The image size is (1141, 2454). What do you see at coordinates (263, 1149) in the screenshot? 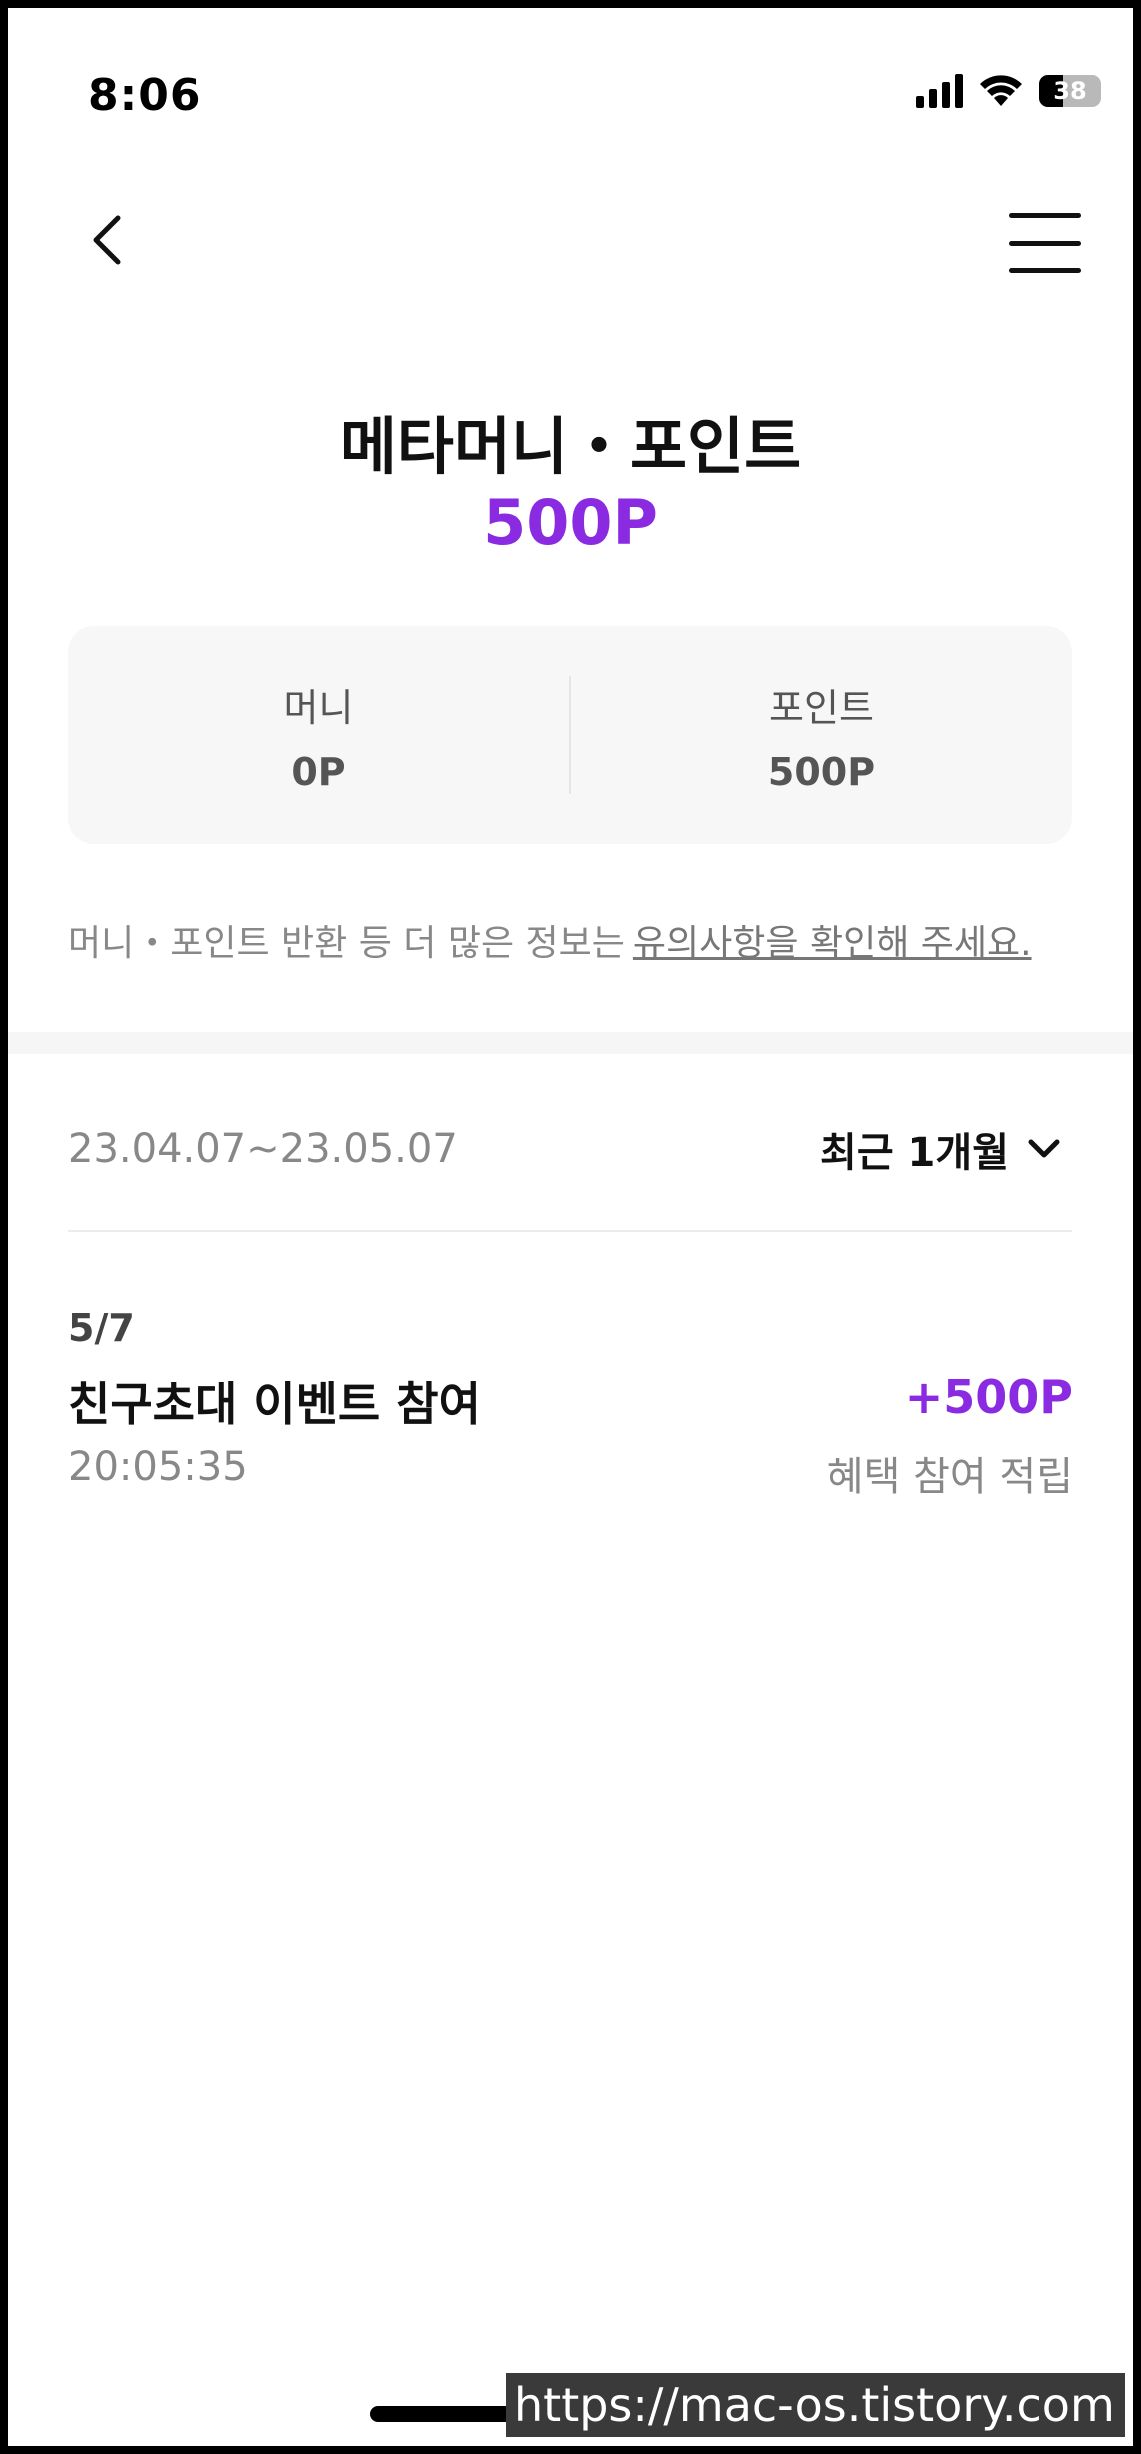
I see `date-range: 23.04.07~23.05.07` at bounding box center [263, 1149].